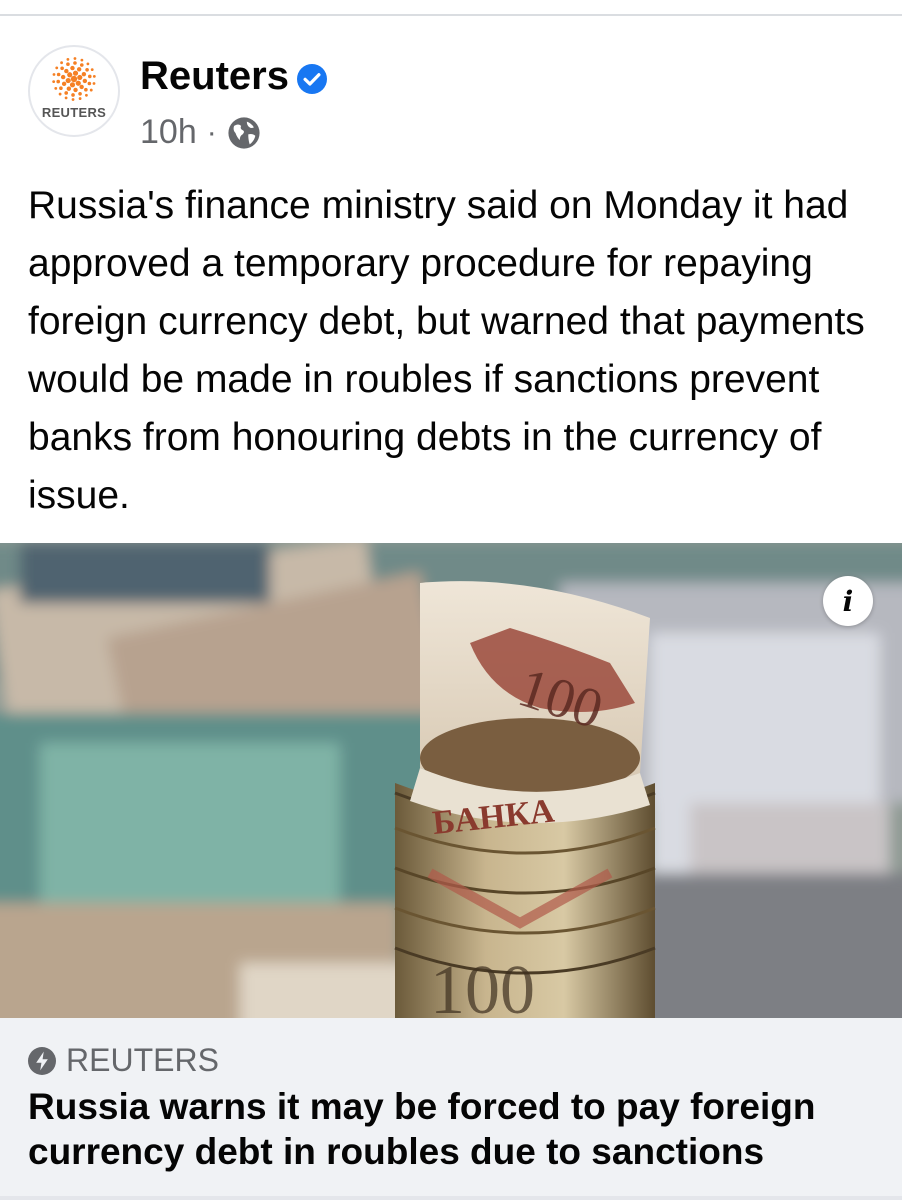 This screenshot has width=902, height=1200. I want to click on page-name-row: Reuters, so click(233, 76).